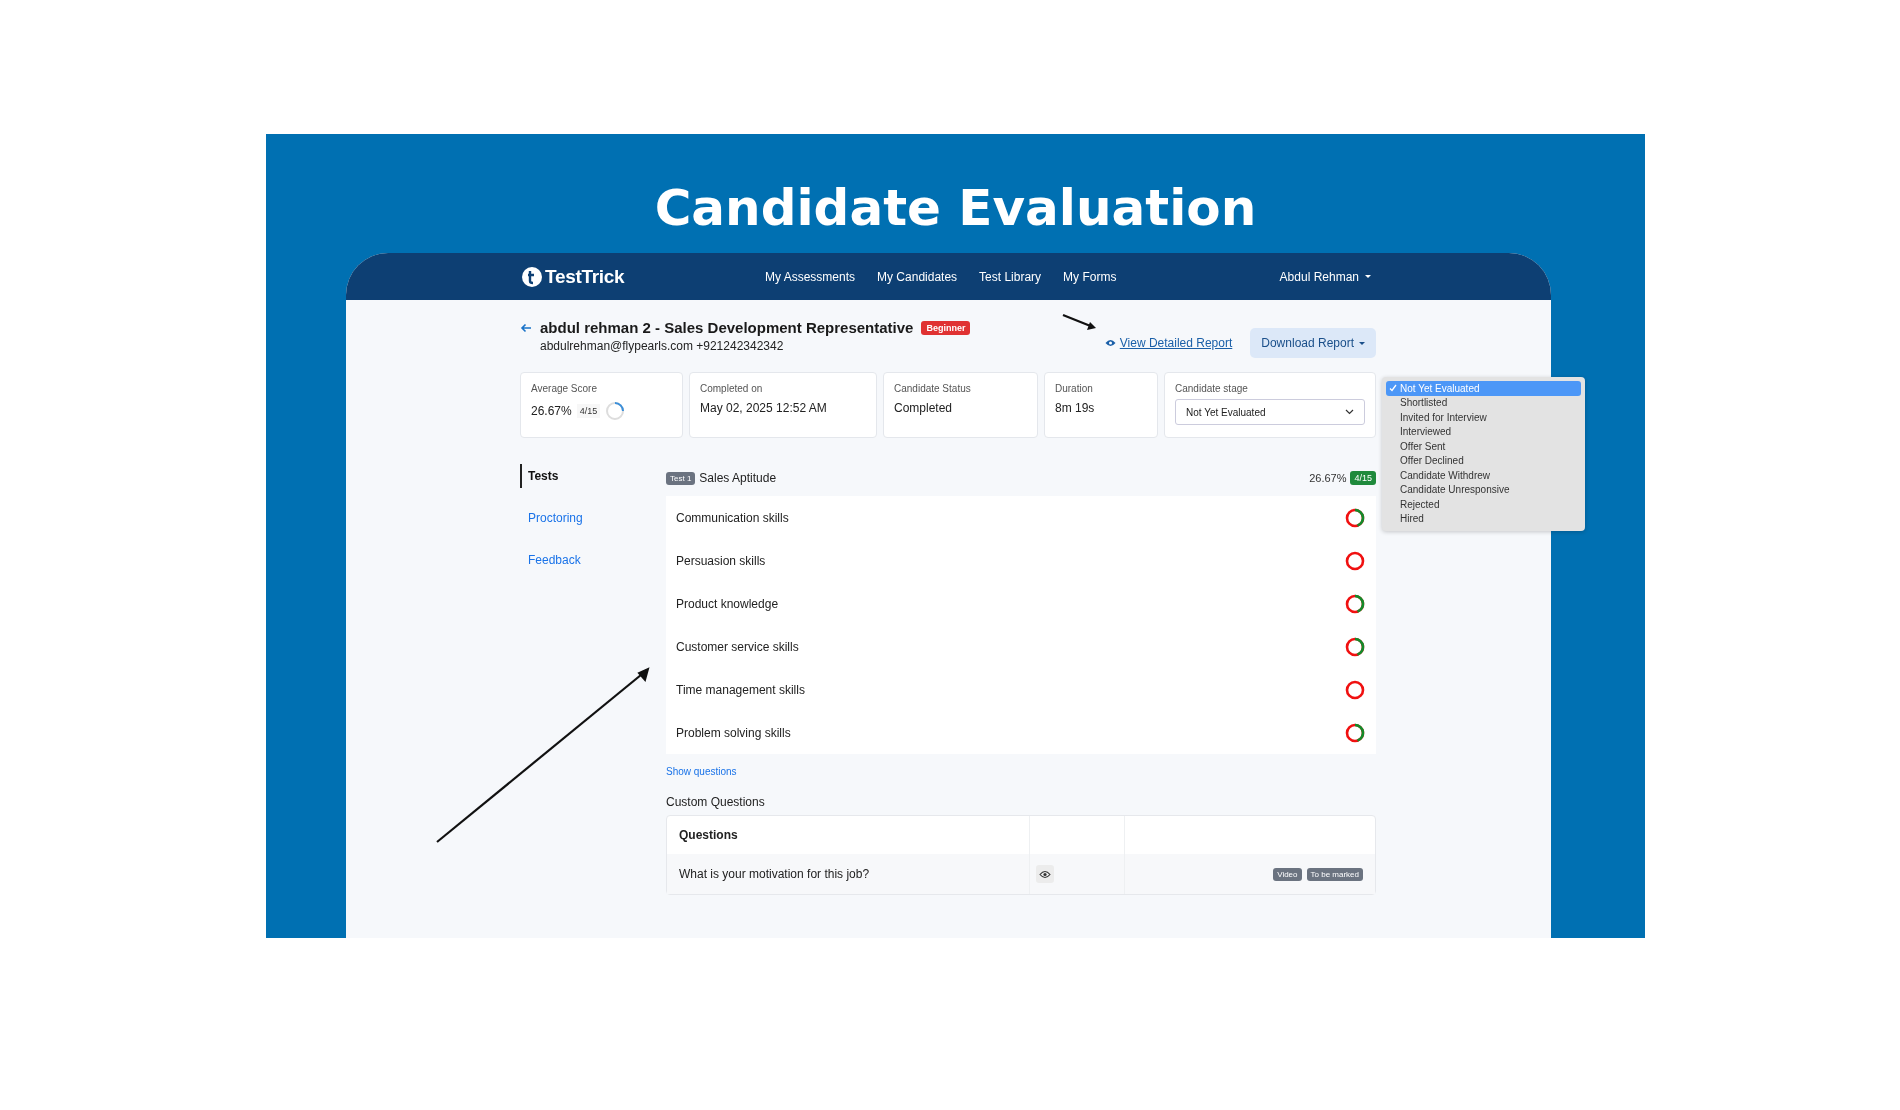 This screenshot has height=1110, width=1900. Describe the element at coordinates (1090, 276) in the screenshot. I see `nav-link: My Forms` at that location.